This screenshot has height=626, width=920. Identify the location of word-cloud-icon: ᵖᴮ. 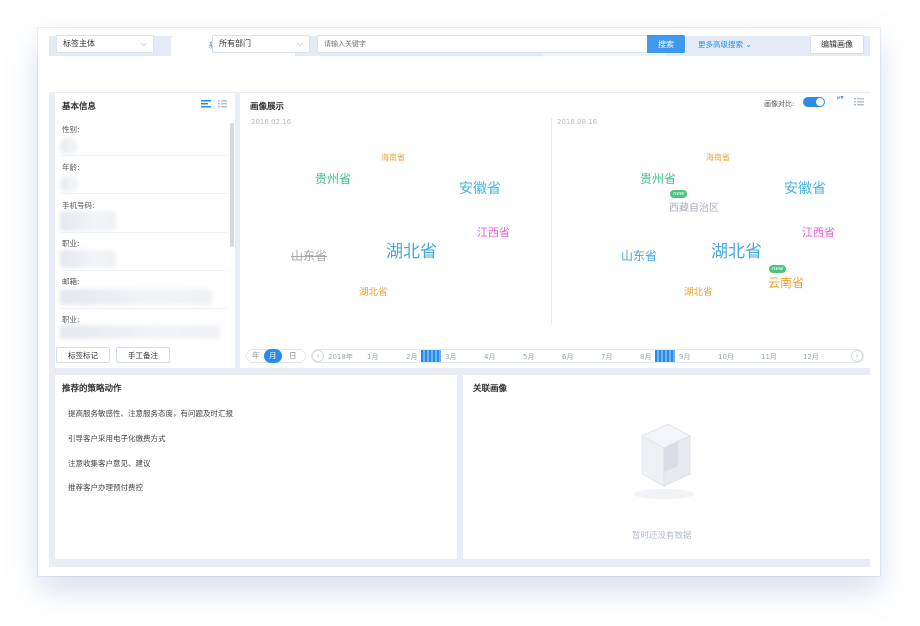
(840, 99).